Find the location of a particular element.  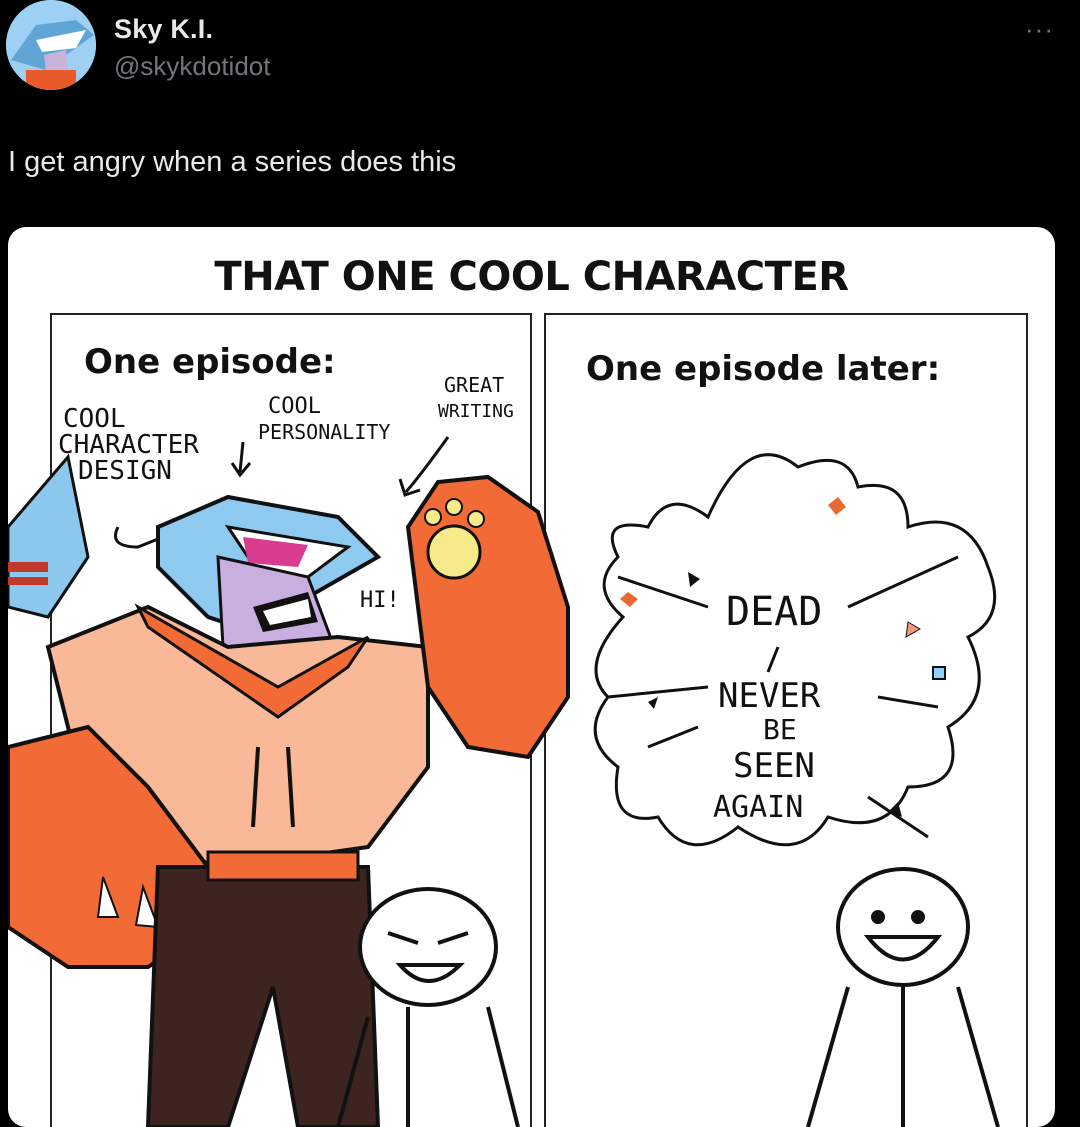

author-handle: @skykdotidot is located at coordinates (192, 66).